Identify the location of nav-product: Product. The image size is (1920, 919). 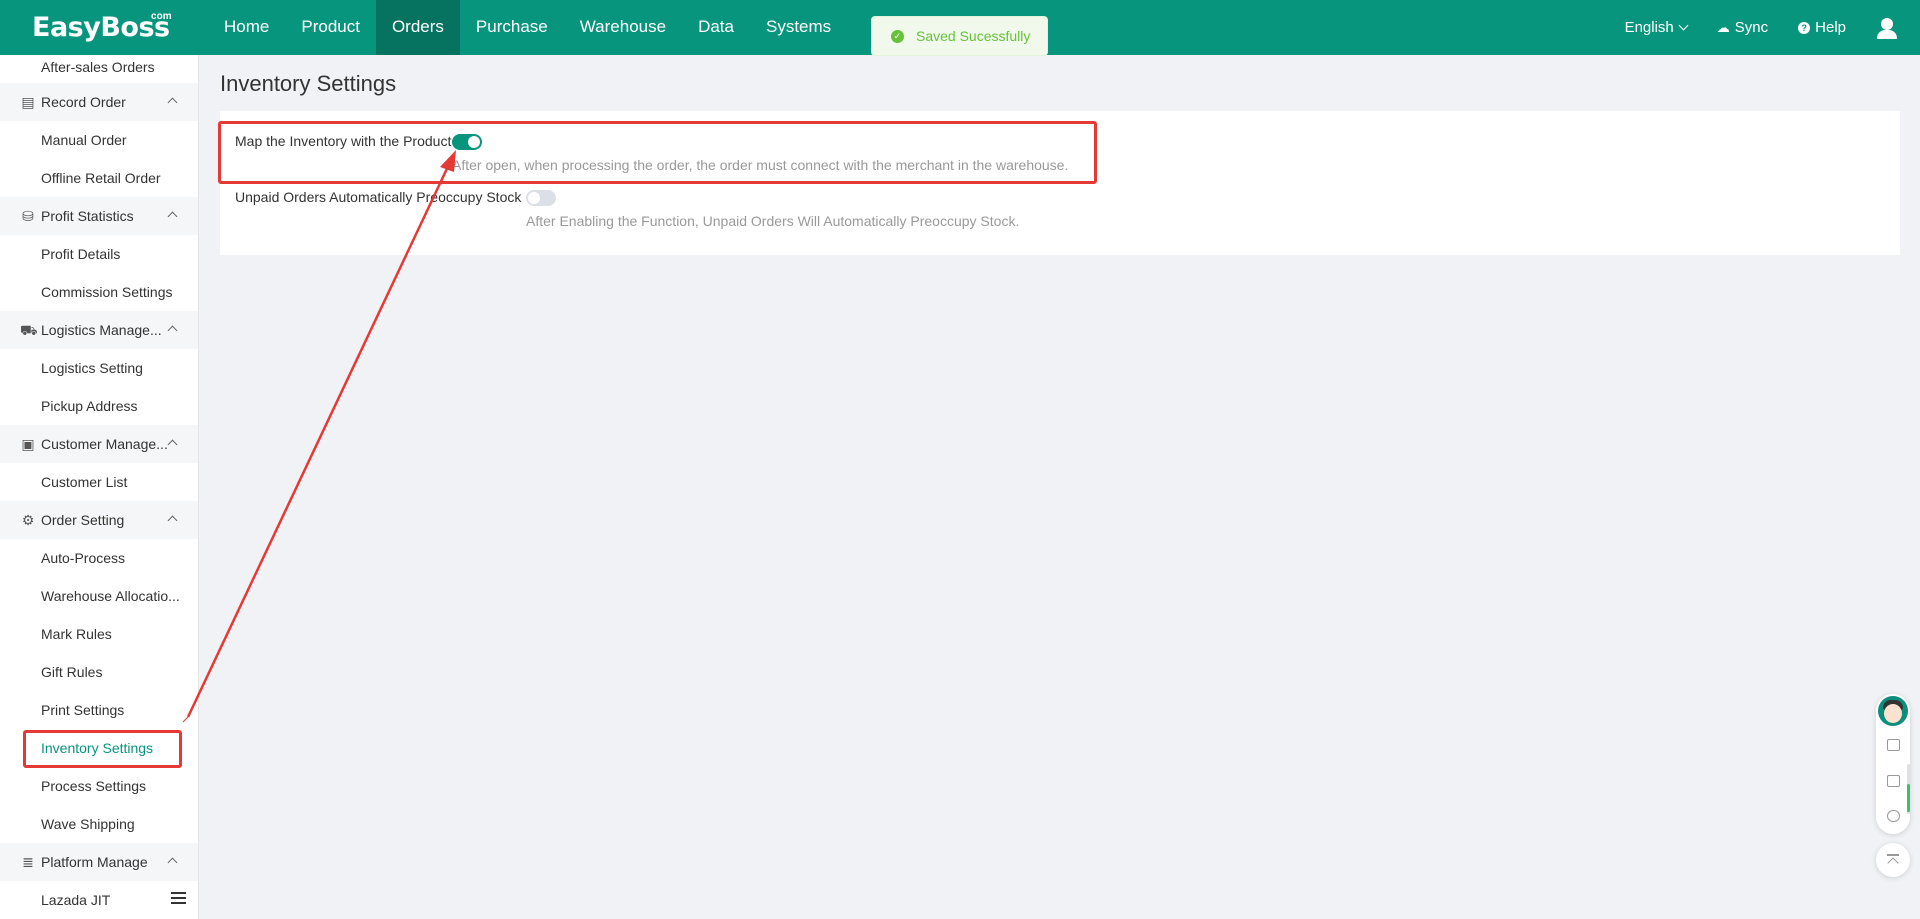
(330, 27).